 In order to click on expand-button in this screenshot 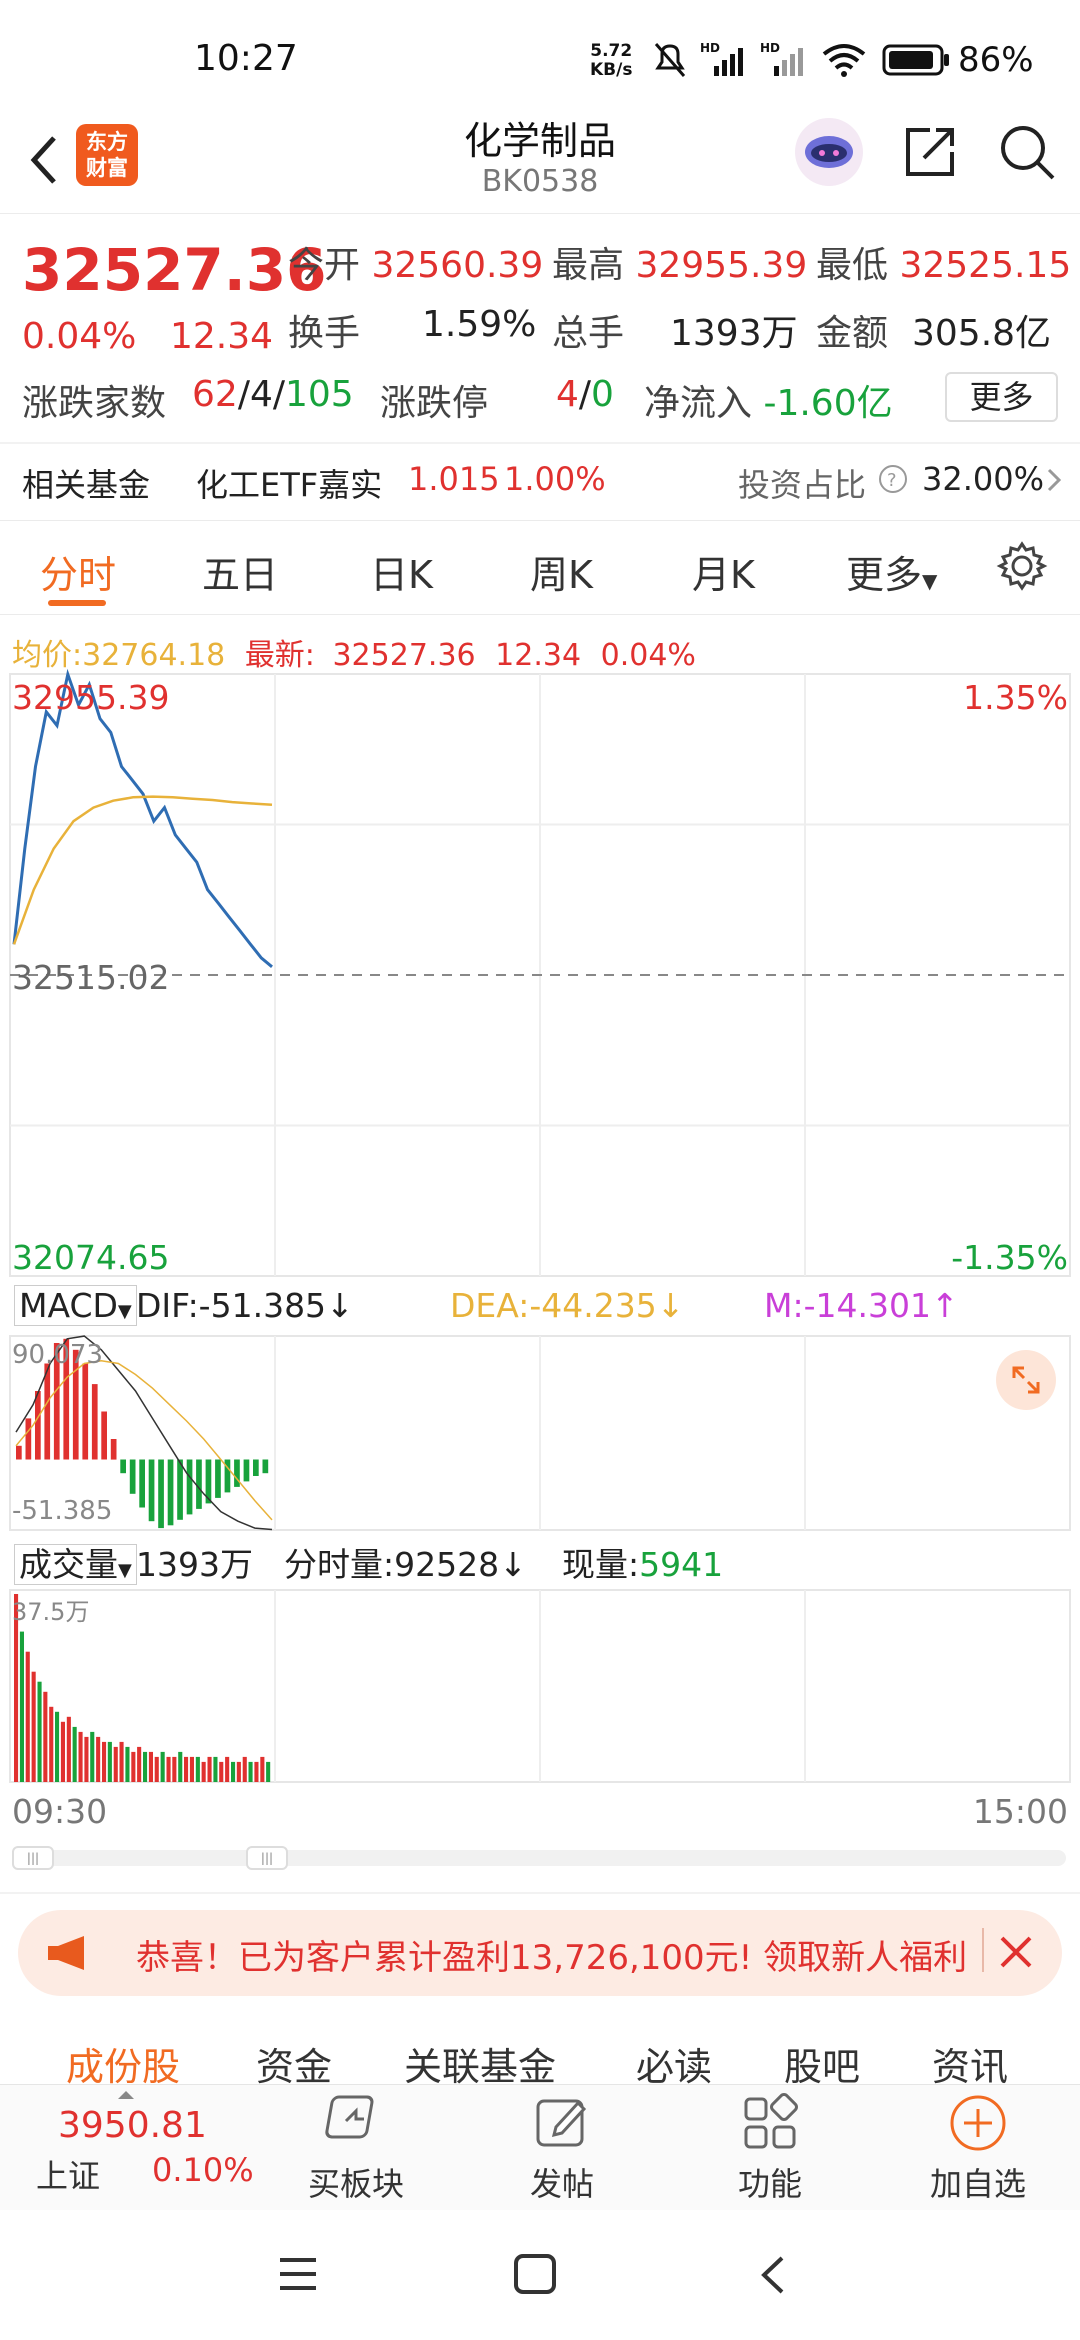, I will do `click(1026, 1380)`.